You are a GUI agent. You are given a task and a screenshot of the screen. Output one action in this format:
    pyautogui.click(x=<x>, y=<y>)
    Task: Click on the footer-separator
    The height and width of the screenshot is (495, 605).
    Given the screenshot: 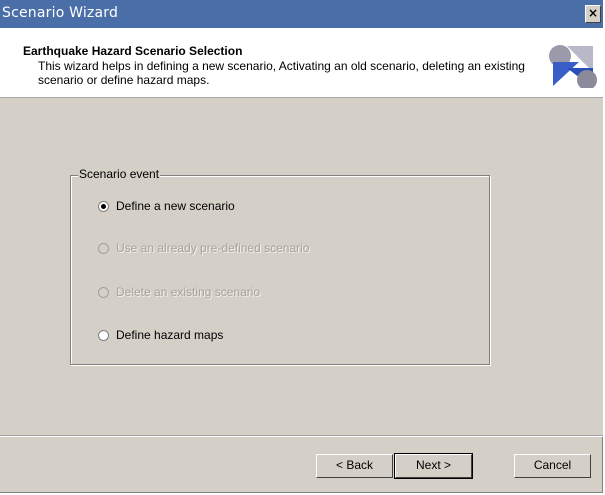 What is the action you would take?
    pyautogui.click(x=301, y=436)
    